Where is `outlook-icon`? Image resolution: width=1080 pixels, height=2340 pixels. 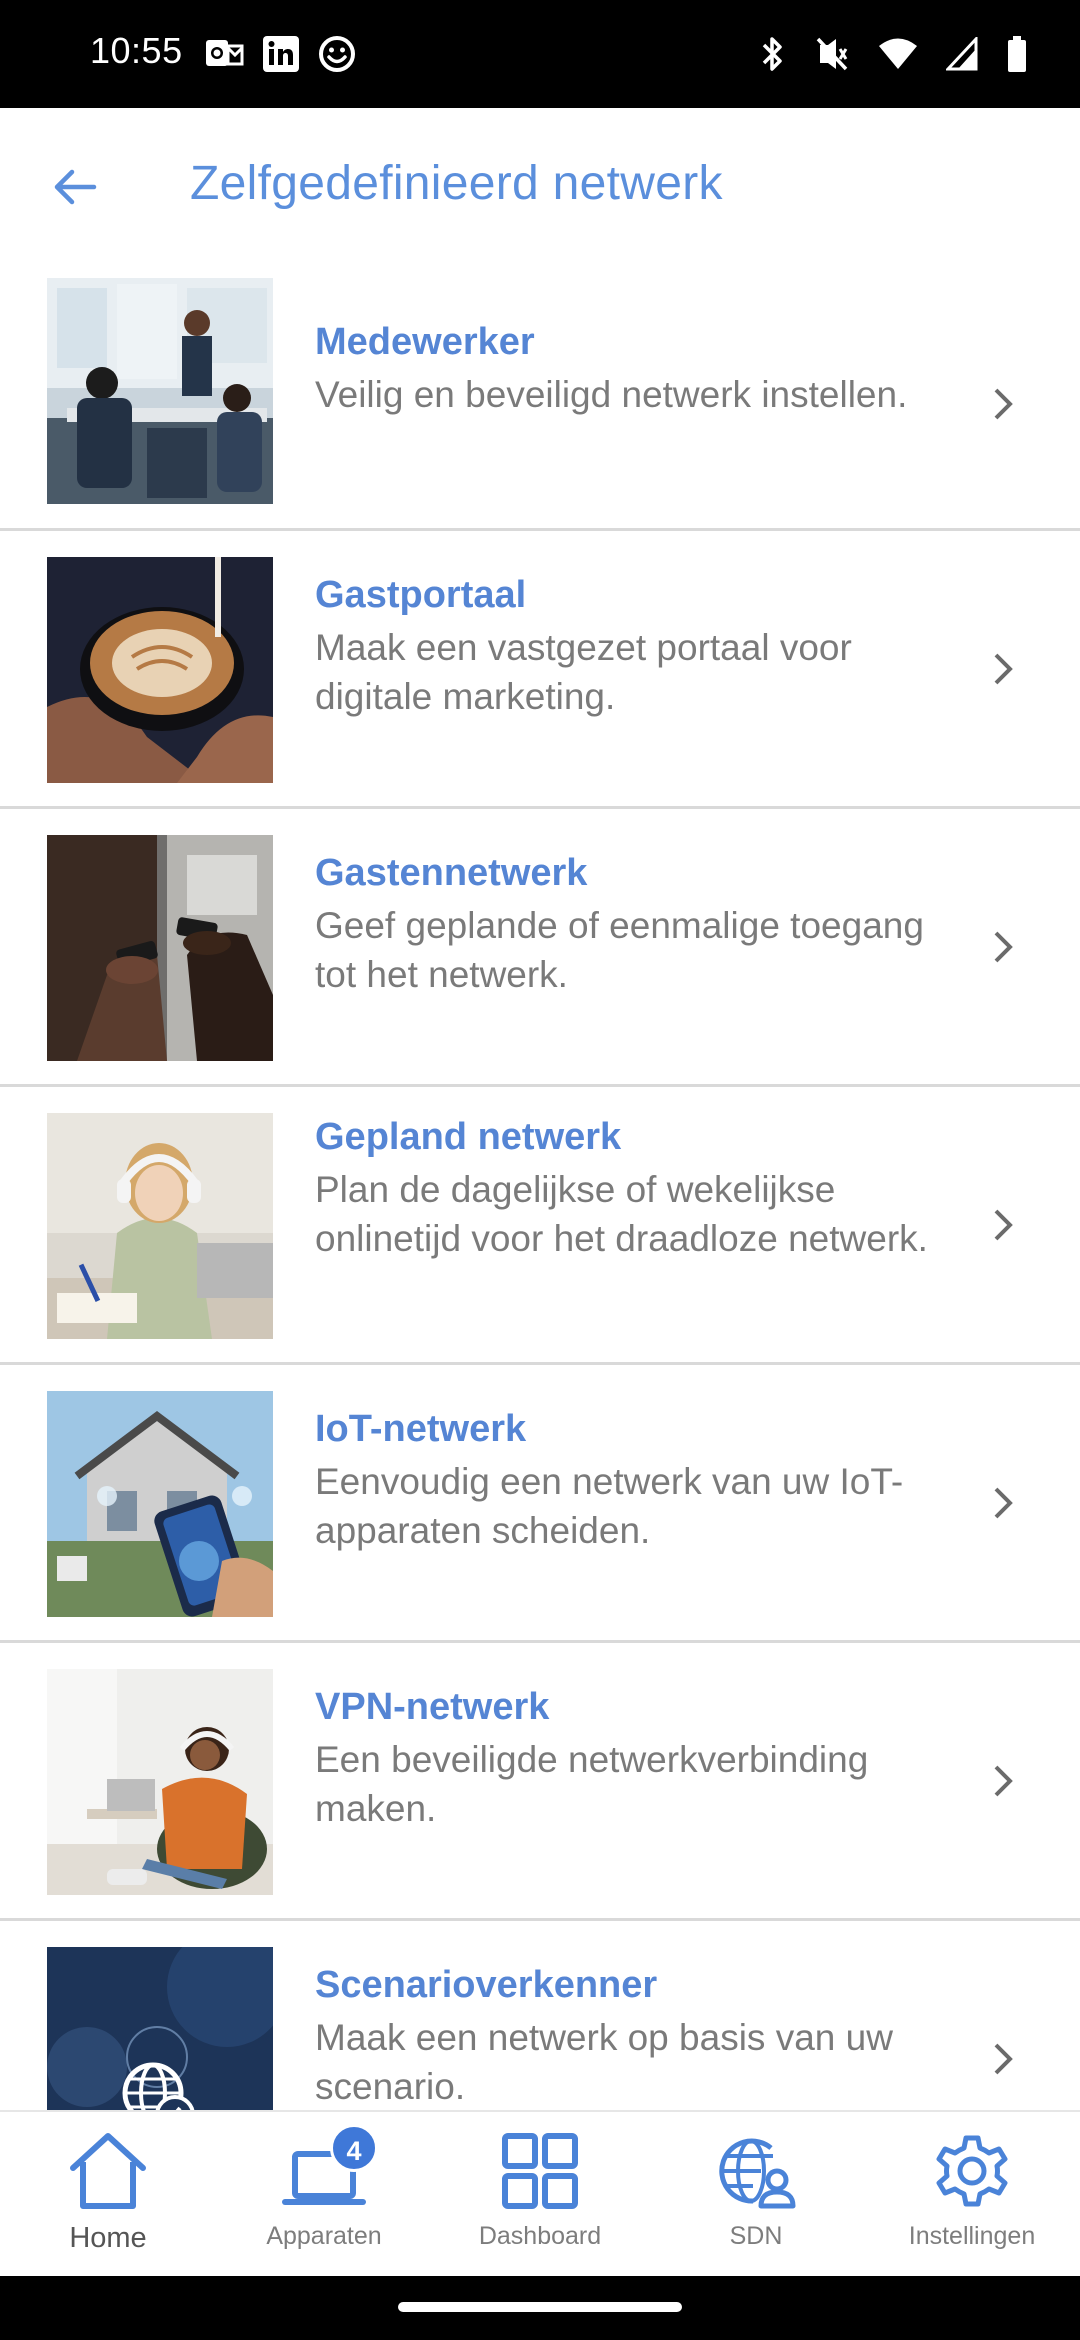 outlook-icon is located at coordinates (225, 53).